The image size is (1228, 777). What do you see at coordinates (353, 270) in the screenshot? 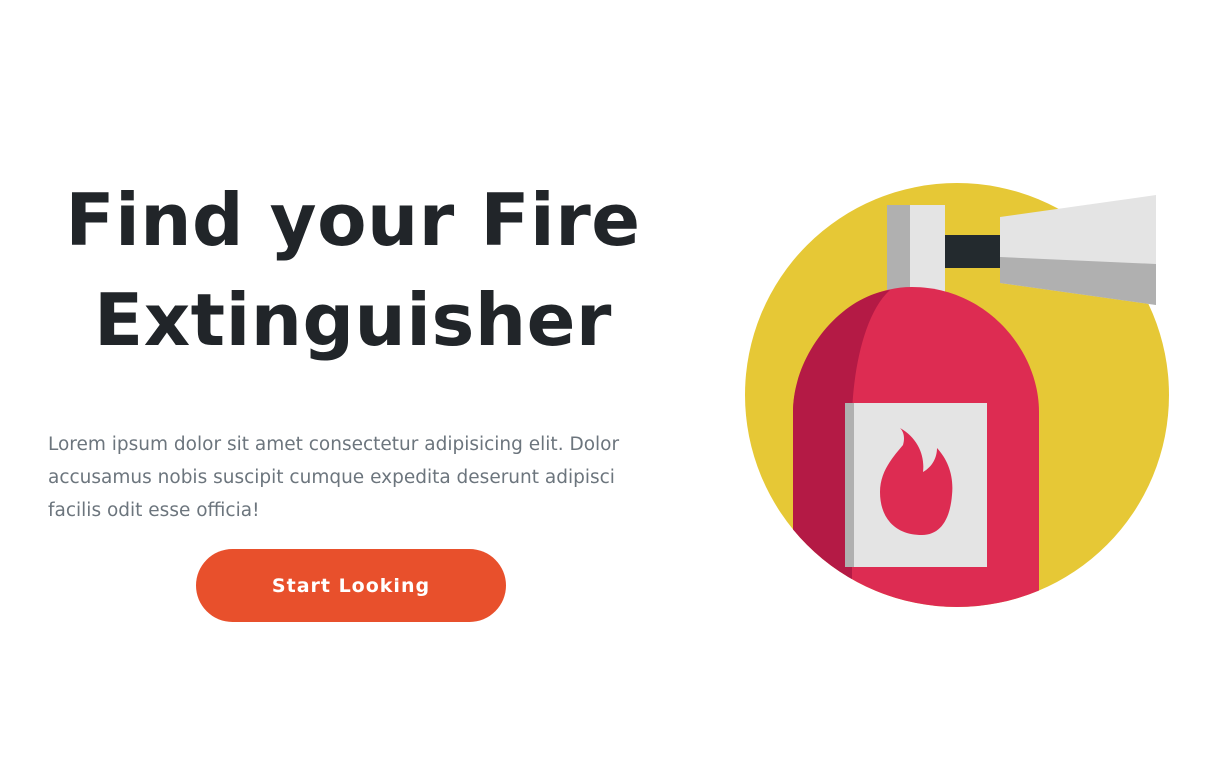
I see `hero-title: Find your Fire Extinguisher` at bounding box center [353, 270].